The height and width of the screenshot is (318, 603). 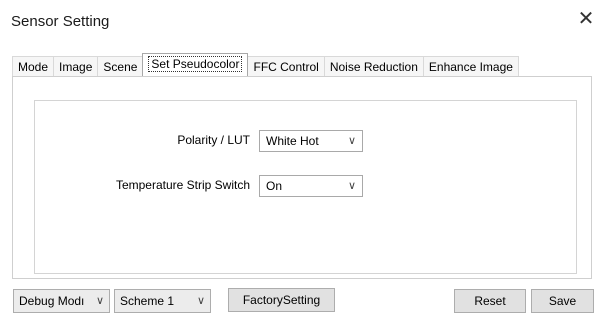 I want to click on tab-scene: Scene, so click(x=120, y=66).